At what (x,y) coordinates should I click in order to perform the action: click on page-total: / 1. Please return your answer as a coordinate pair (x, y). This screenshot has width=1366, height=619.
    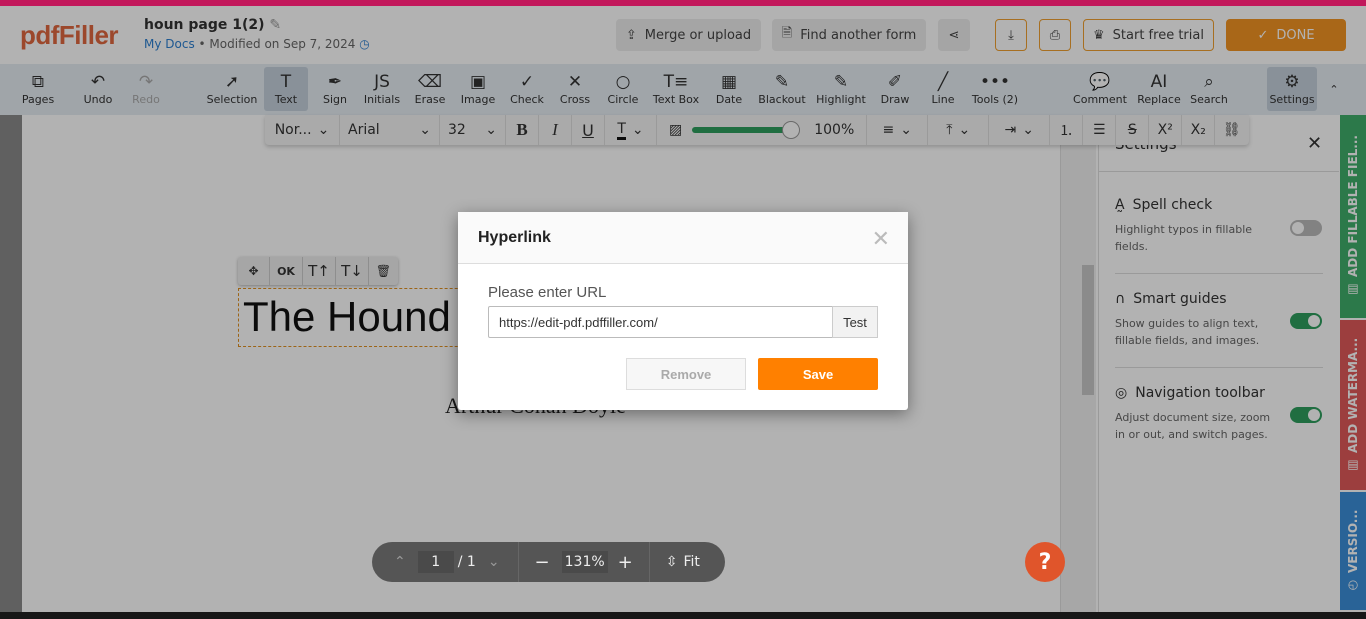
    Looking at the image, I should click on (466, 562).